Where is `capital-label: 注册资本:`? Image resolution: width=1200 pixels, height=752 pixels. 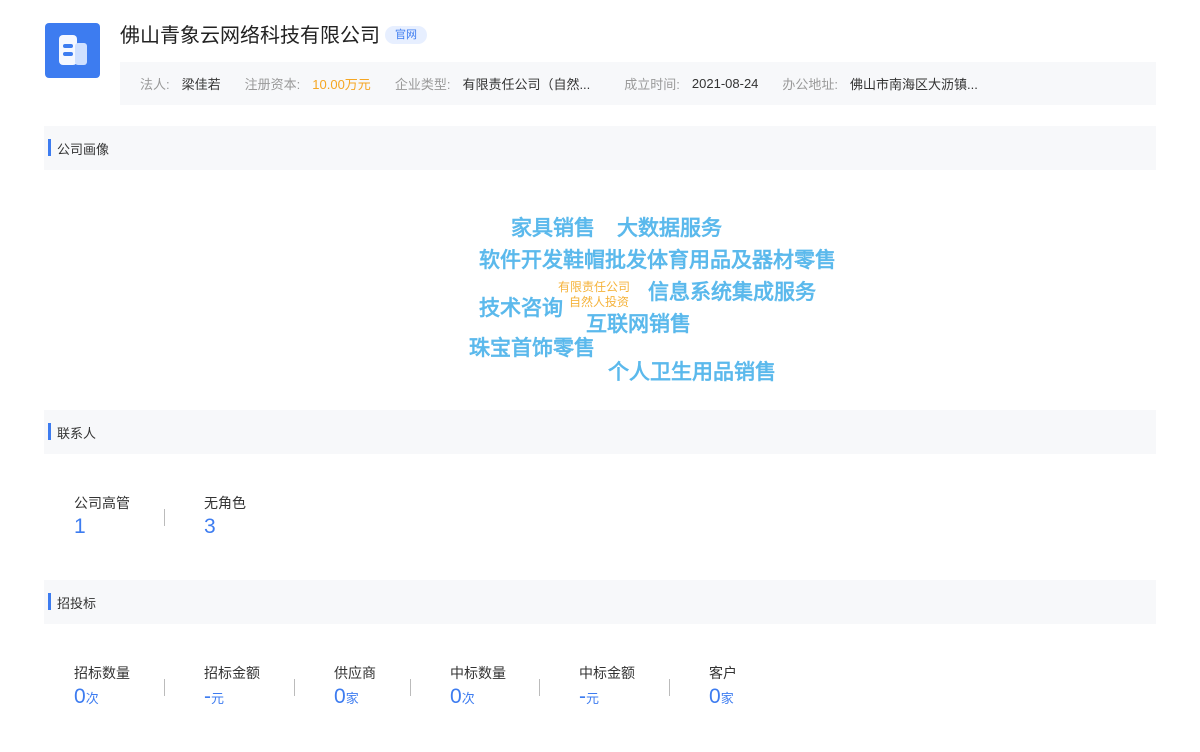
capital-label: 注册资本: is located at coordinates (272, 84).